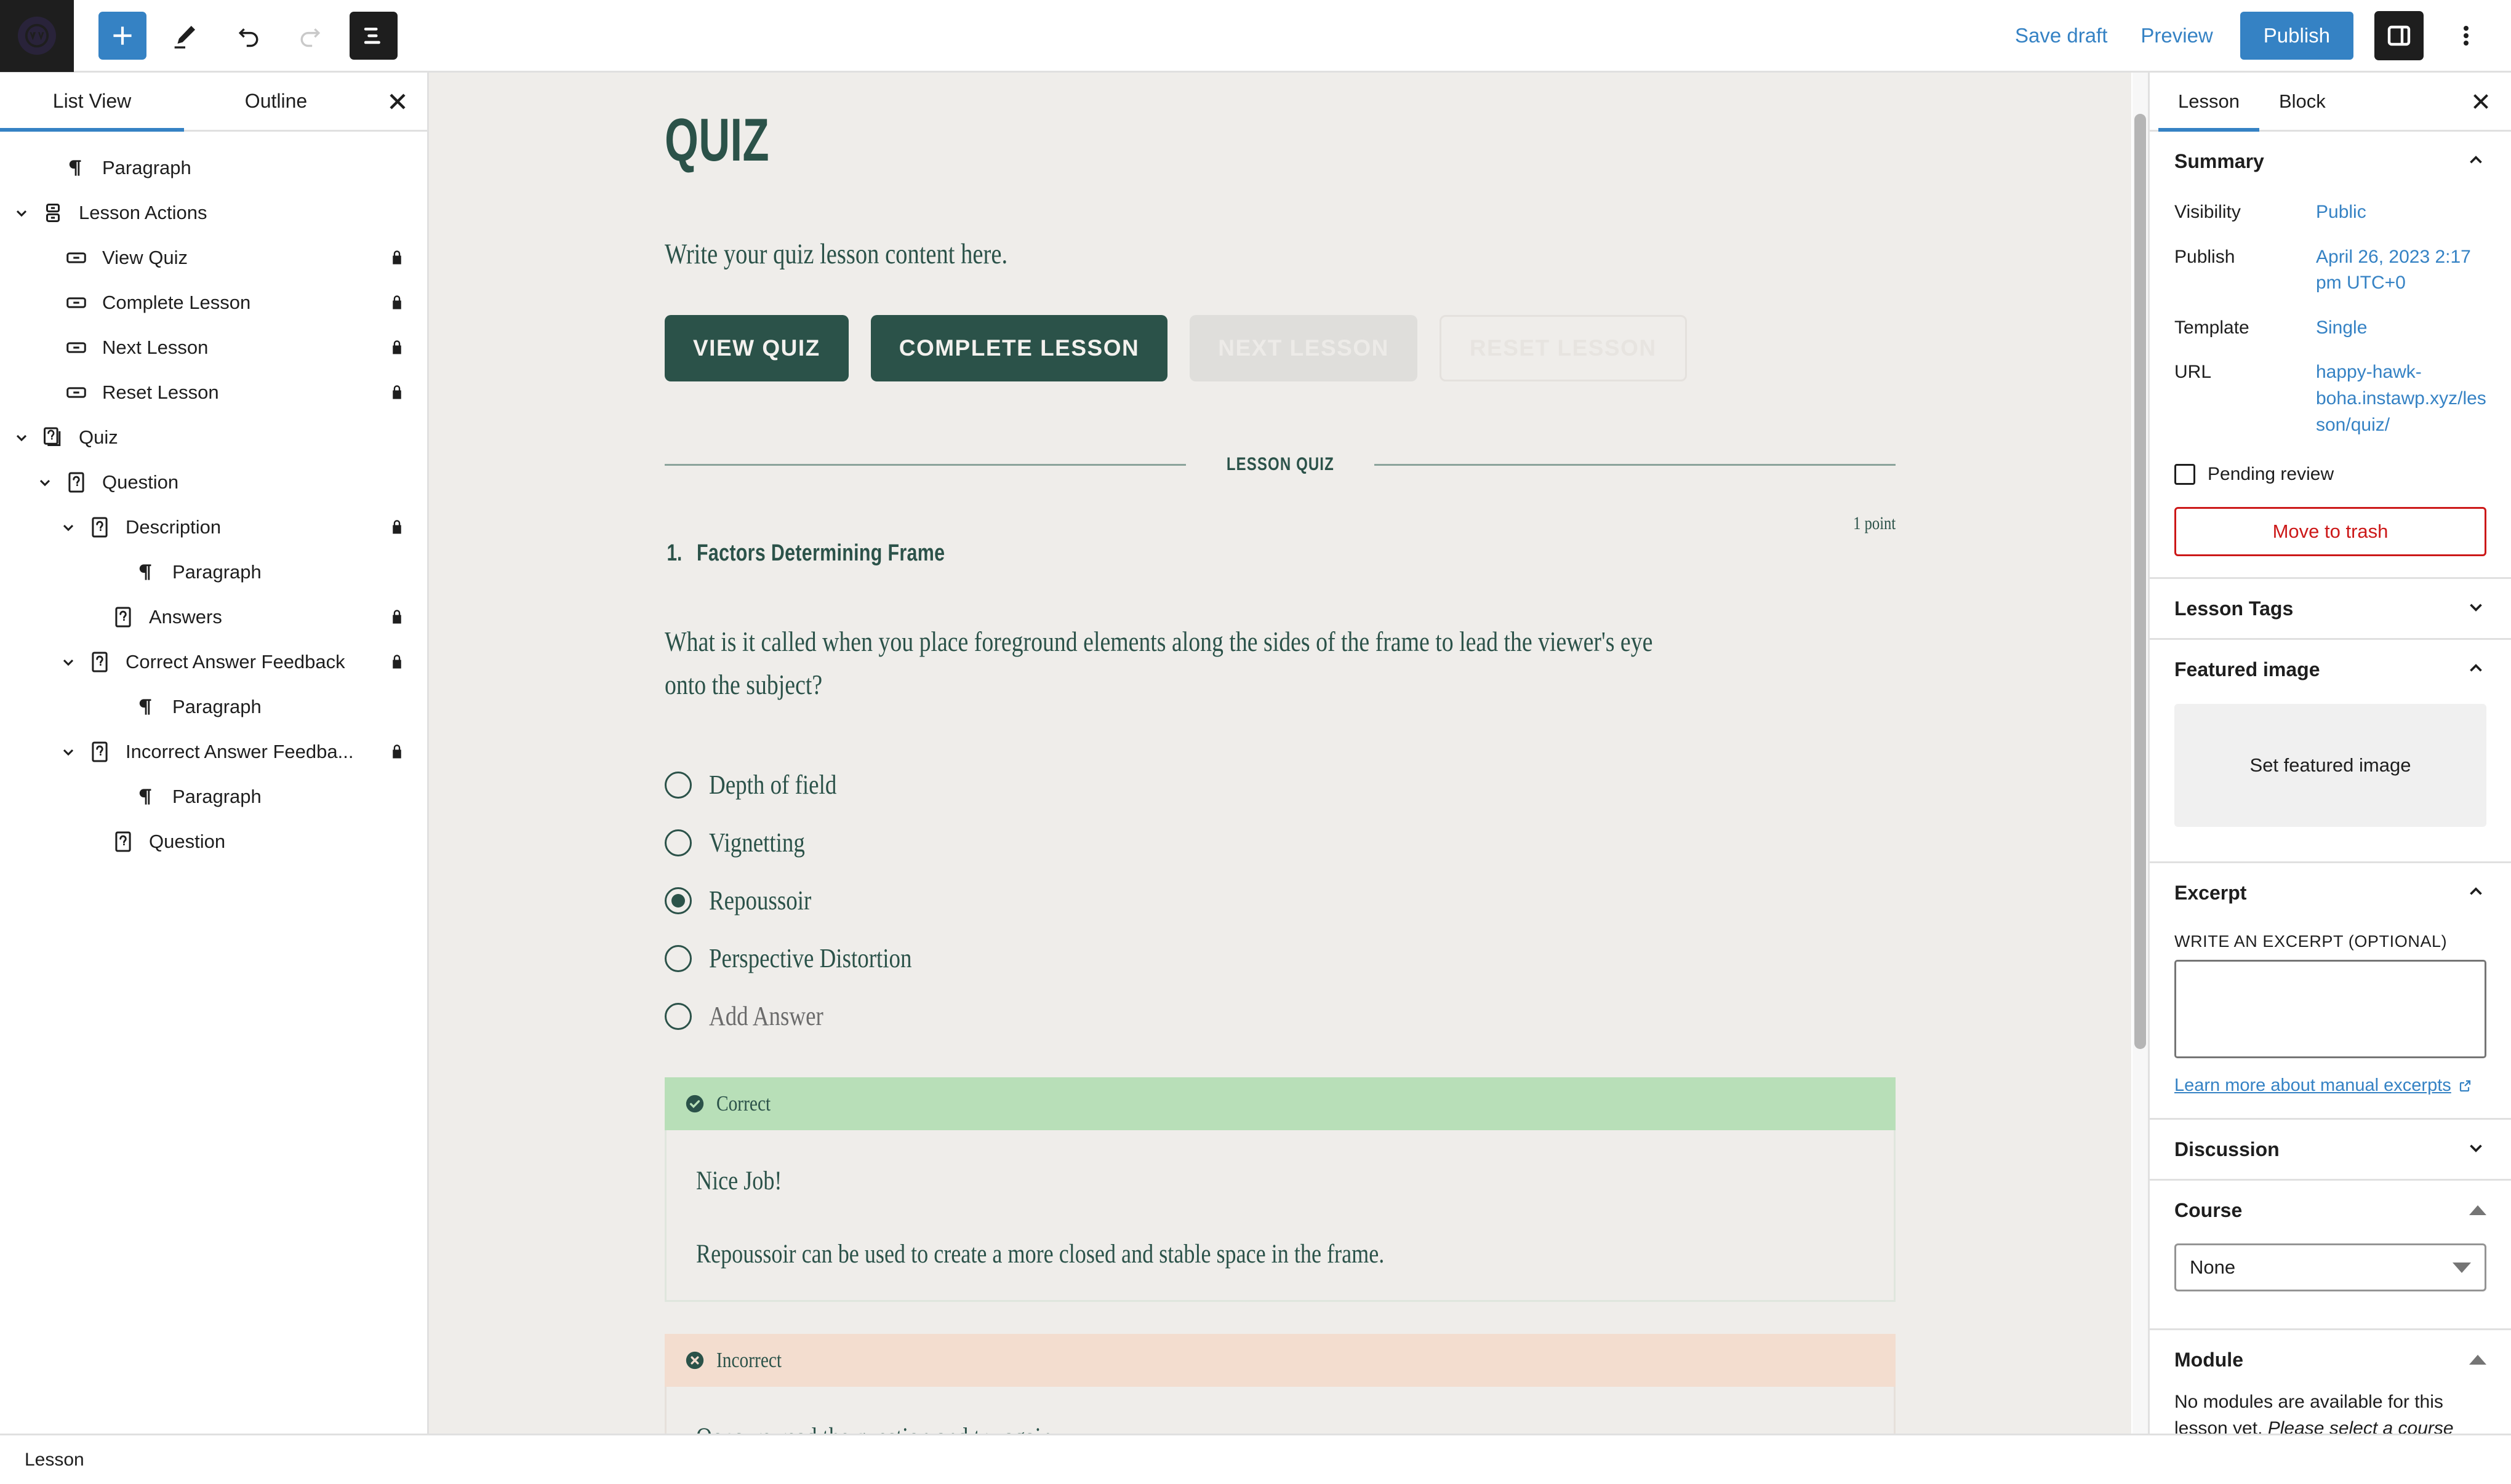 This screenshot has width=2511, height=1484. I want to click on wordpress-logo-icon, so click(37, 35).